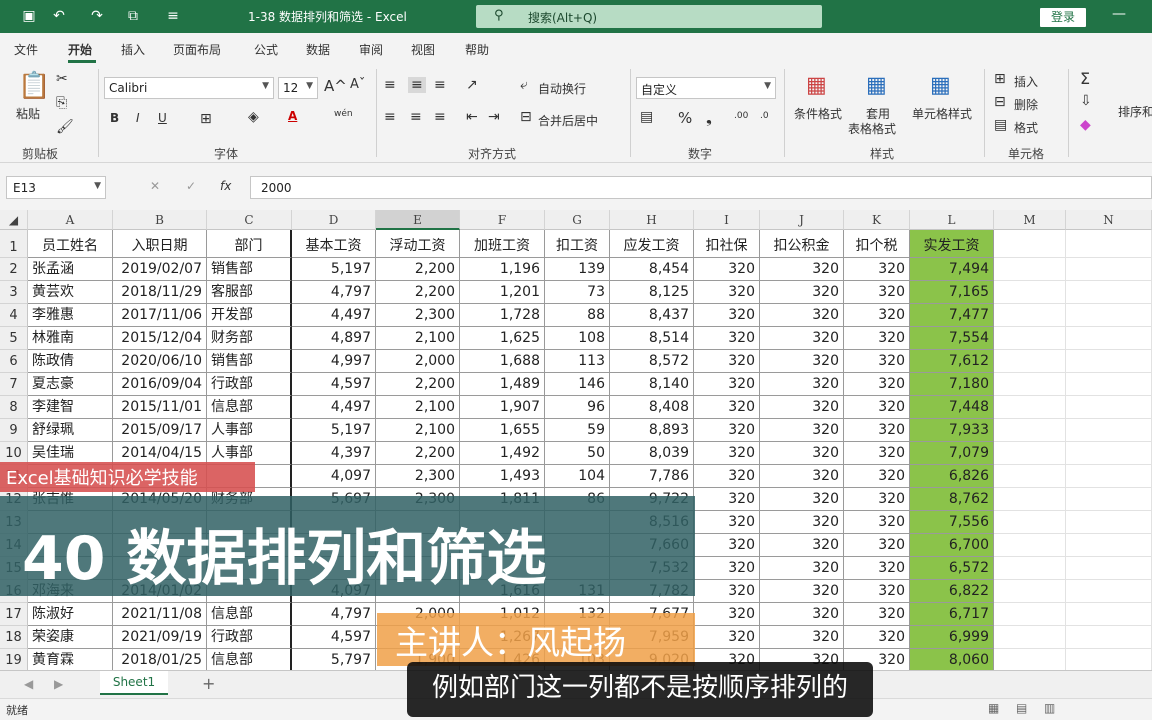 Image resolution: width=1152 pixels, height=720 pixels. What do you see at coordinates (334, 292) in the screenshot?
I see `table-cell: 4,797` at bounding box center [334, 292].